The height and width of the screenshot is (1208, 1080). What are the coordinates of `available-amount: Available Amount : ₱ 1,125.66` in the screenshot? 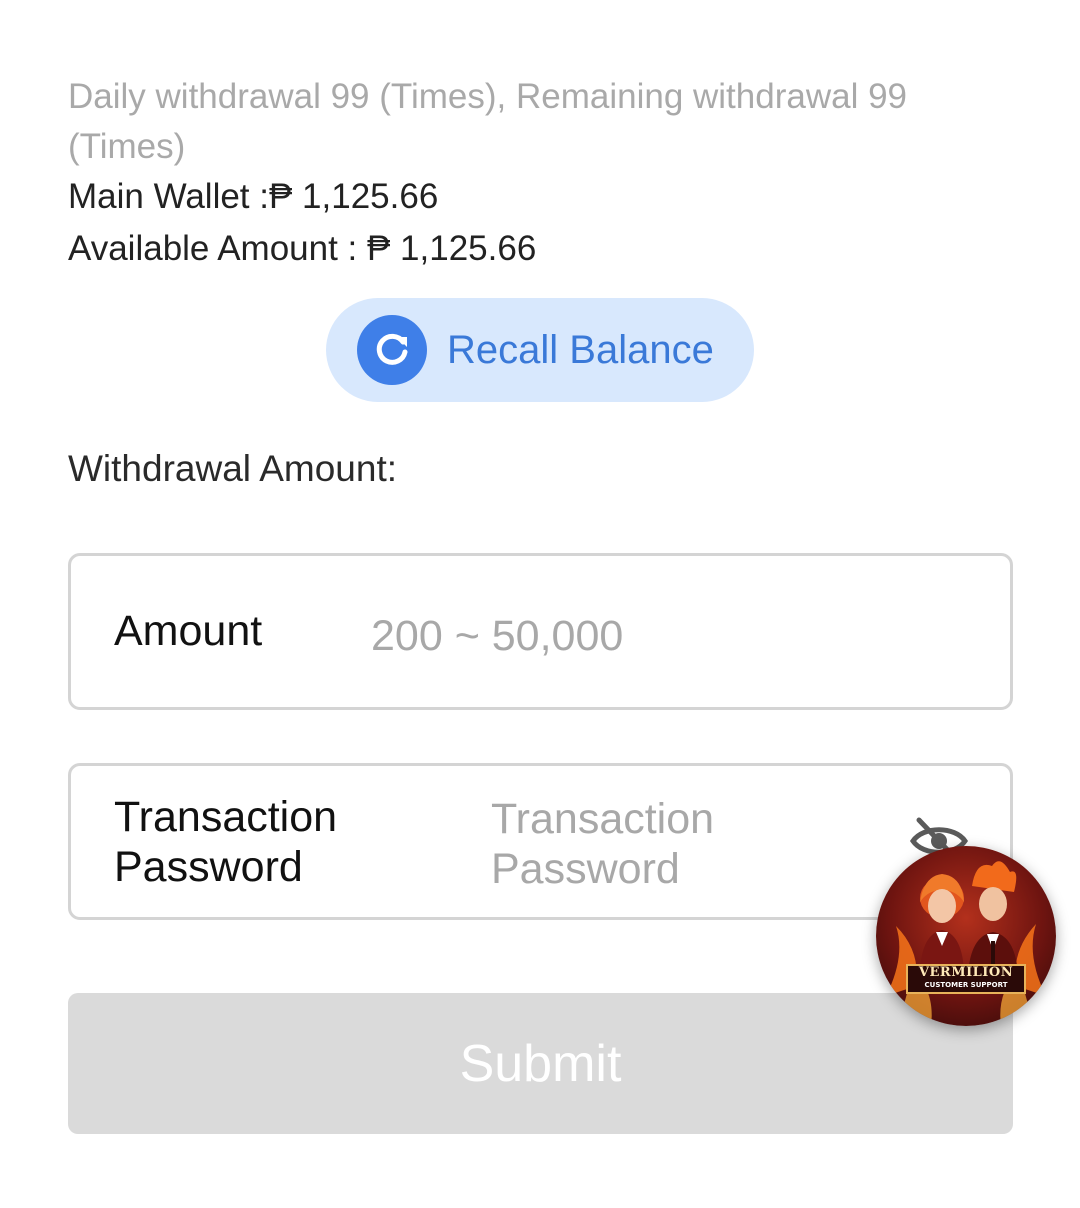 It's located at (302, 248).